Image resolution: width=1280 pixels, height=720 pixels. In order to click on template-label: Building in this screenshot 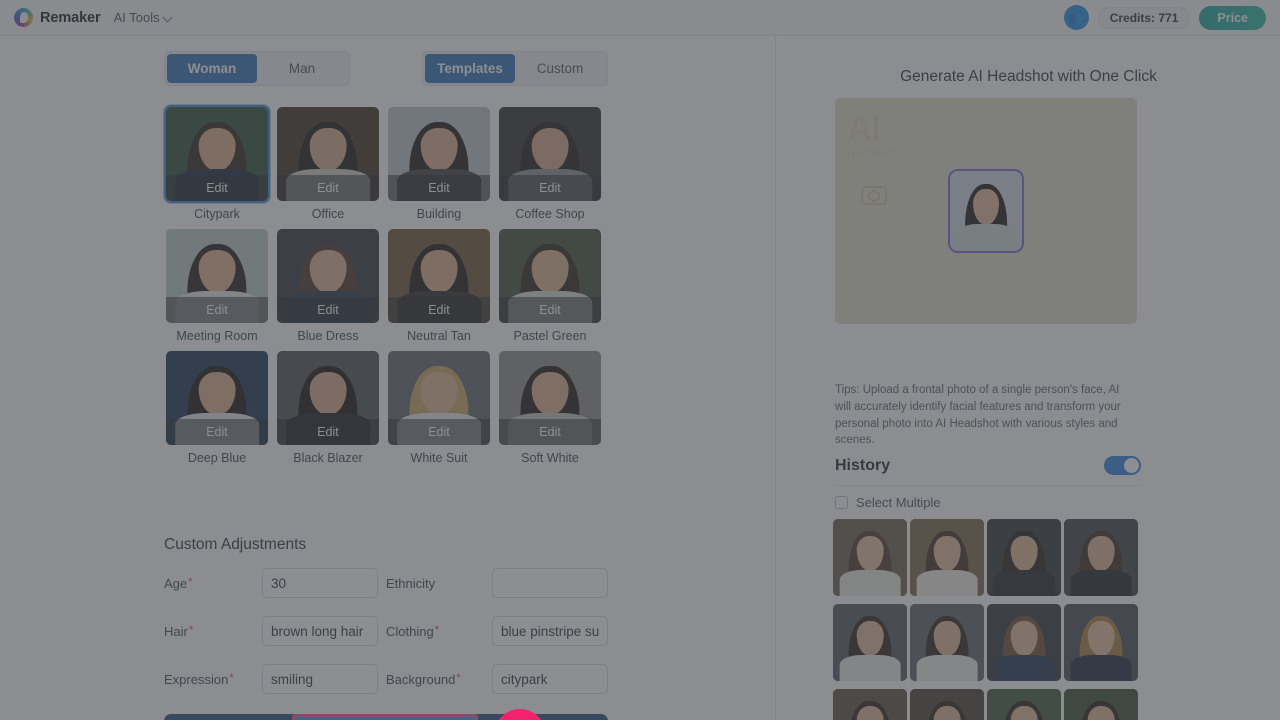, I will do `click(439, 214)`.